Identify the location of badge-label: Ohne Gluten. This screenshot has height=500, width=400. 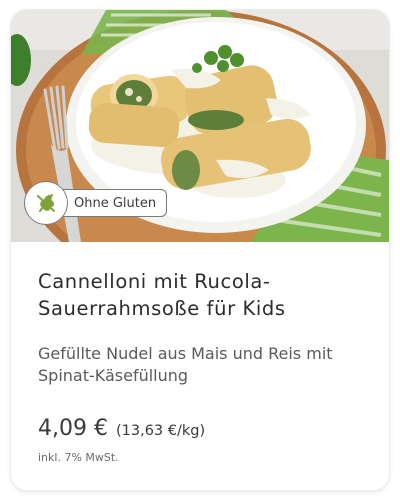
(111, 203).